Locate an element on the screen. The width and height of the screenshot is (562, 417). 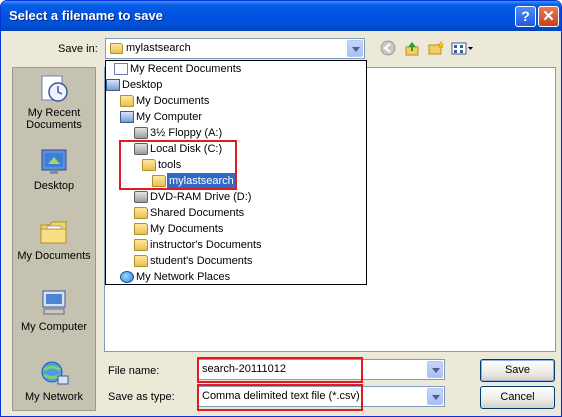
place-desktop: Desktop is located at coordinates (54, 169).